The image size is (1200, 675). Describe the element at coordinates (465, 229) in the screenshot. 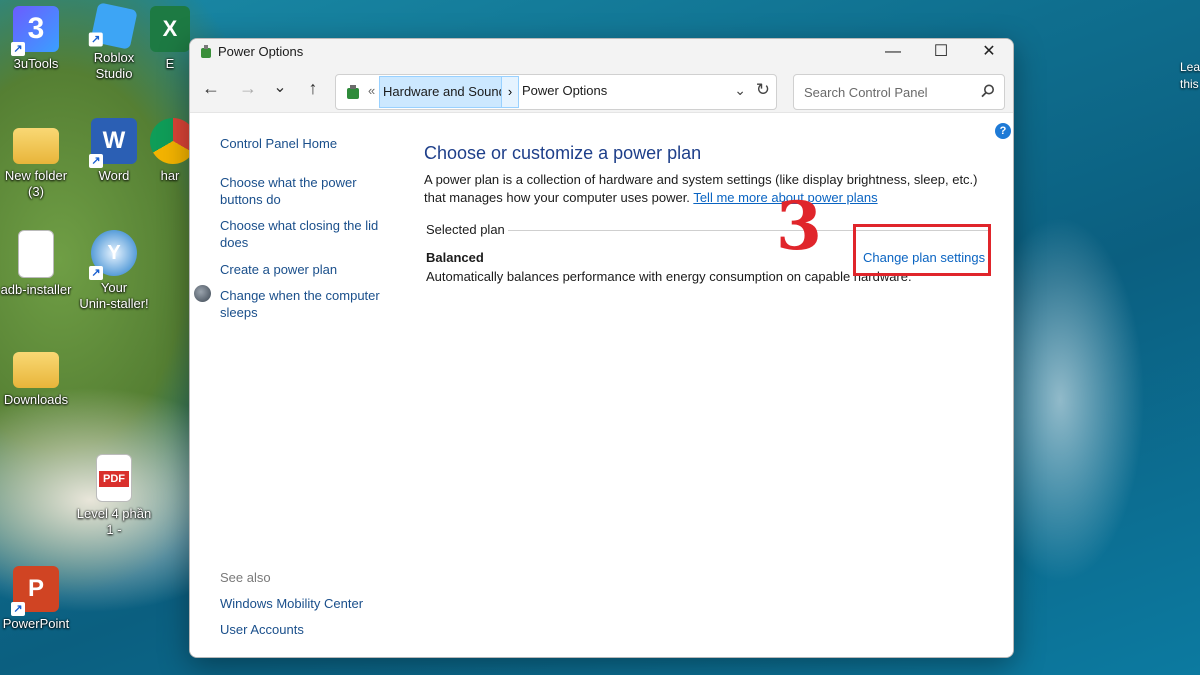

I see `selected-plan-label: Selected plan` at that location.